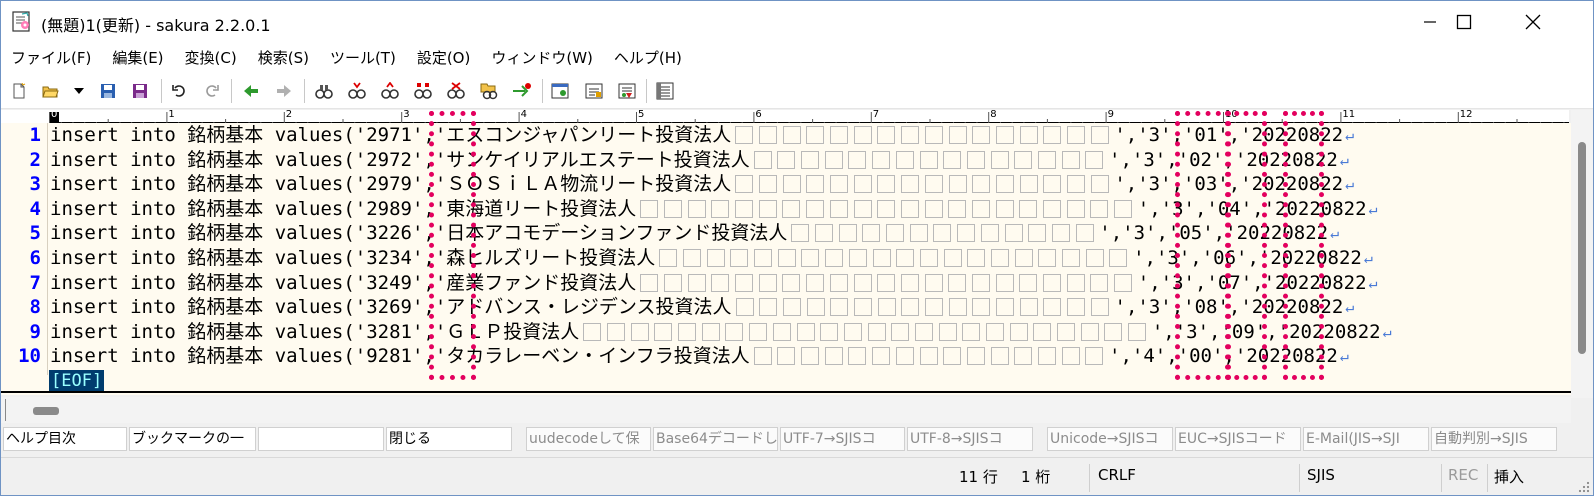 The image size is (1594, 496). What do you see at coordinates (138, 58) in the screenshot?
I see `menu-edit: 編集(E)` at bounding box center [138, 58].